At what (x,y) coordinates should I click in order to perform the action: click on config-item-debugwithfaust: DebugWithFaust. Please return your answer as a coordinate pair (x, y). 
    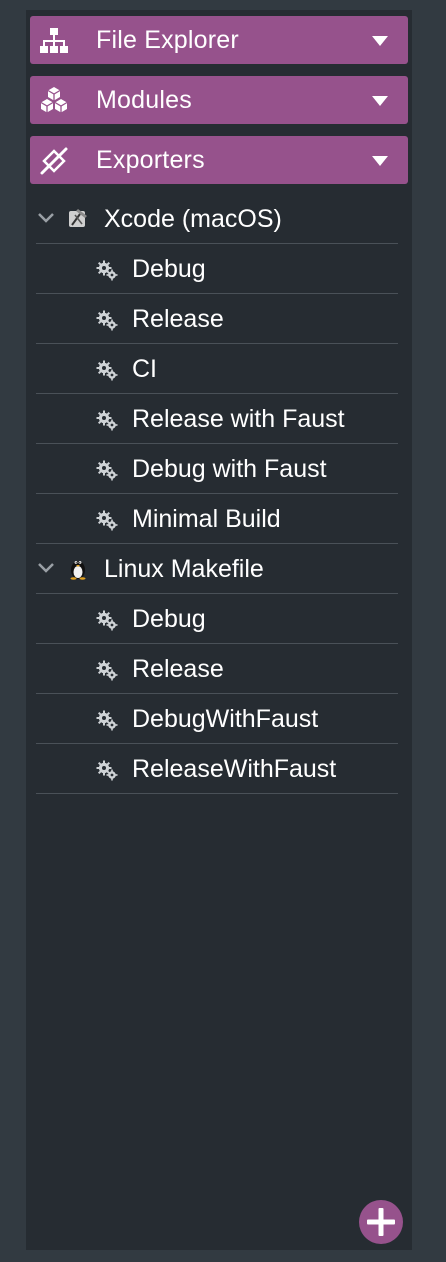
    Looking at the image, I should click on (217, 719).